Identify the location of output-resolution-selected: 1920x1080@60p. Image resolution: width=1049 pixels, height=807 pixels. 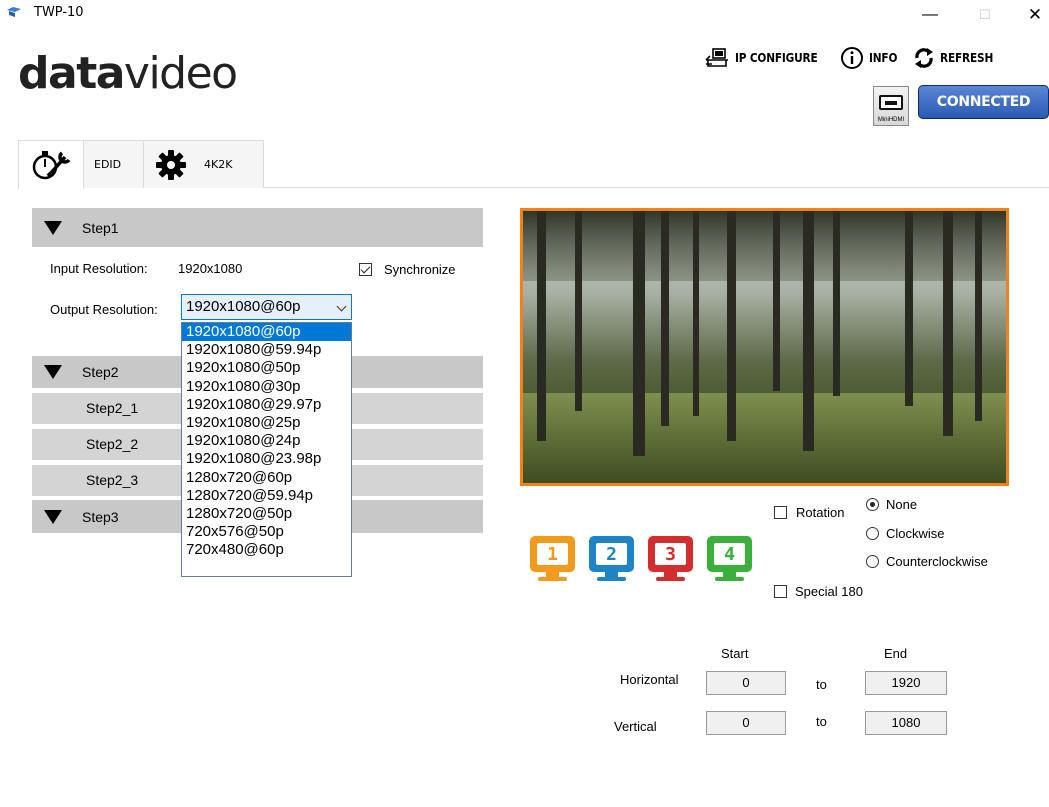
(243, 306).